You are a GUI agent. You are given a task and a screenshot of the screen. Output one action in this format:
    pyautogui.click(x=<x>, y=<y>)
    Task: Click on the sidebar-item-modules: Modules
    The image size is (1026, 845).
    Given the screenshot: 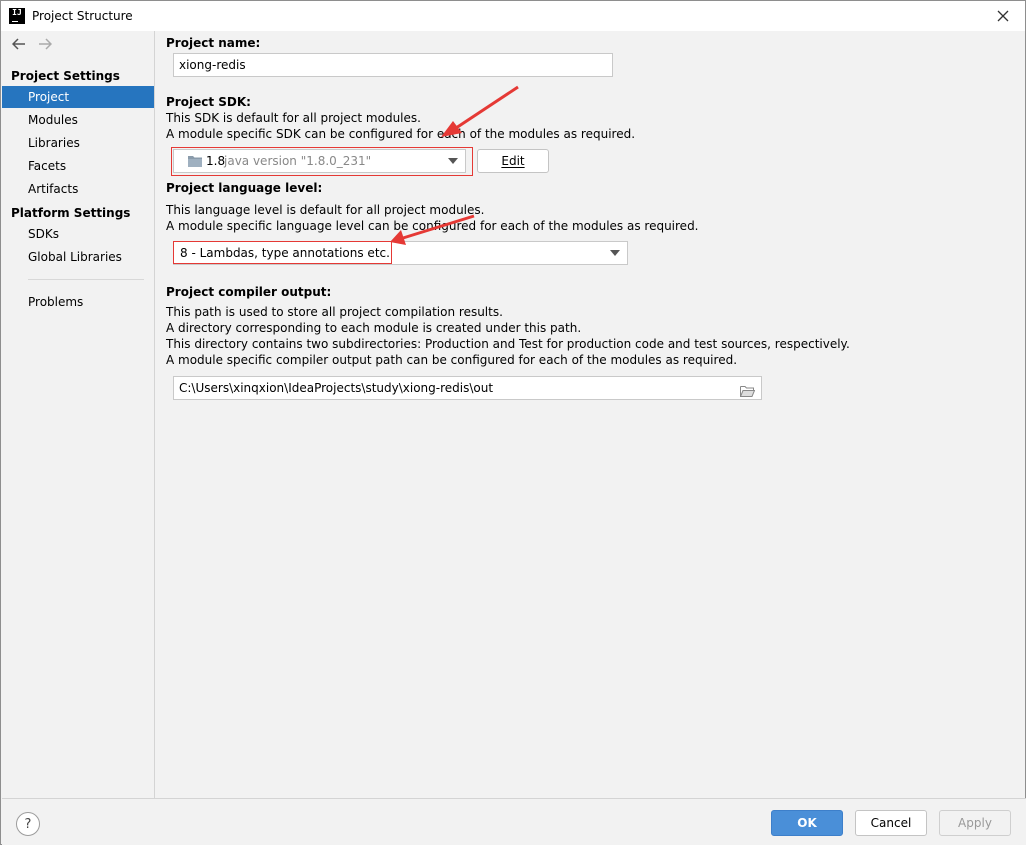 What is the action you would take?
    pyautogui.click(x=78, y=120)
    